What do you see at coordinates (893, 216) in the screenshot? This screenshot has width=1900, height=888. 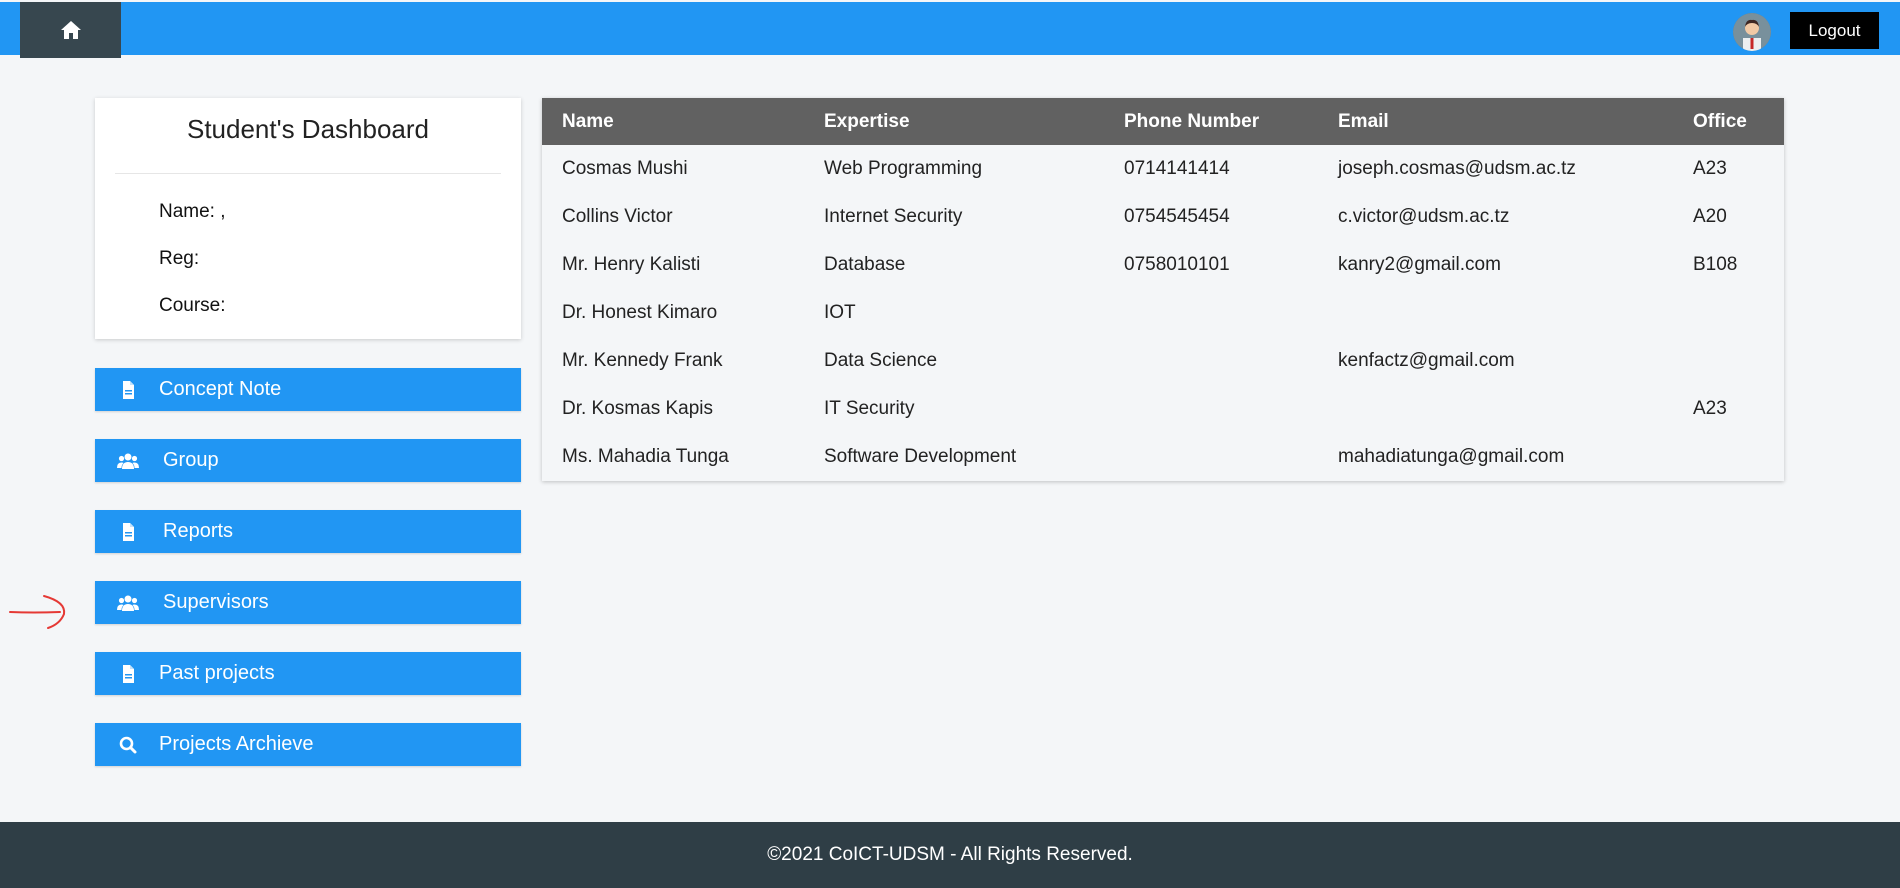 I see `cell-expertise: Internet Security` at bounding box center [893, 216].